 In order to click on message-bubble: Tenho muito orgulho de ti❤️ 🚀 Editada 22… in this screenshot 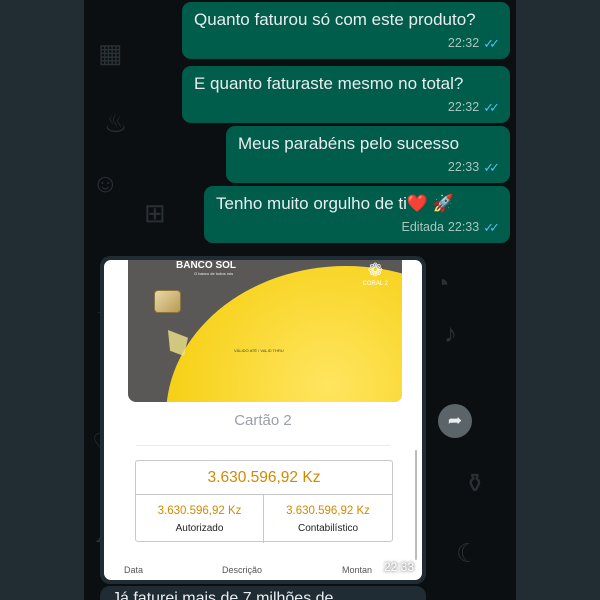, I will do `click(357, 214)`.